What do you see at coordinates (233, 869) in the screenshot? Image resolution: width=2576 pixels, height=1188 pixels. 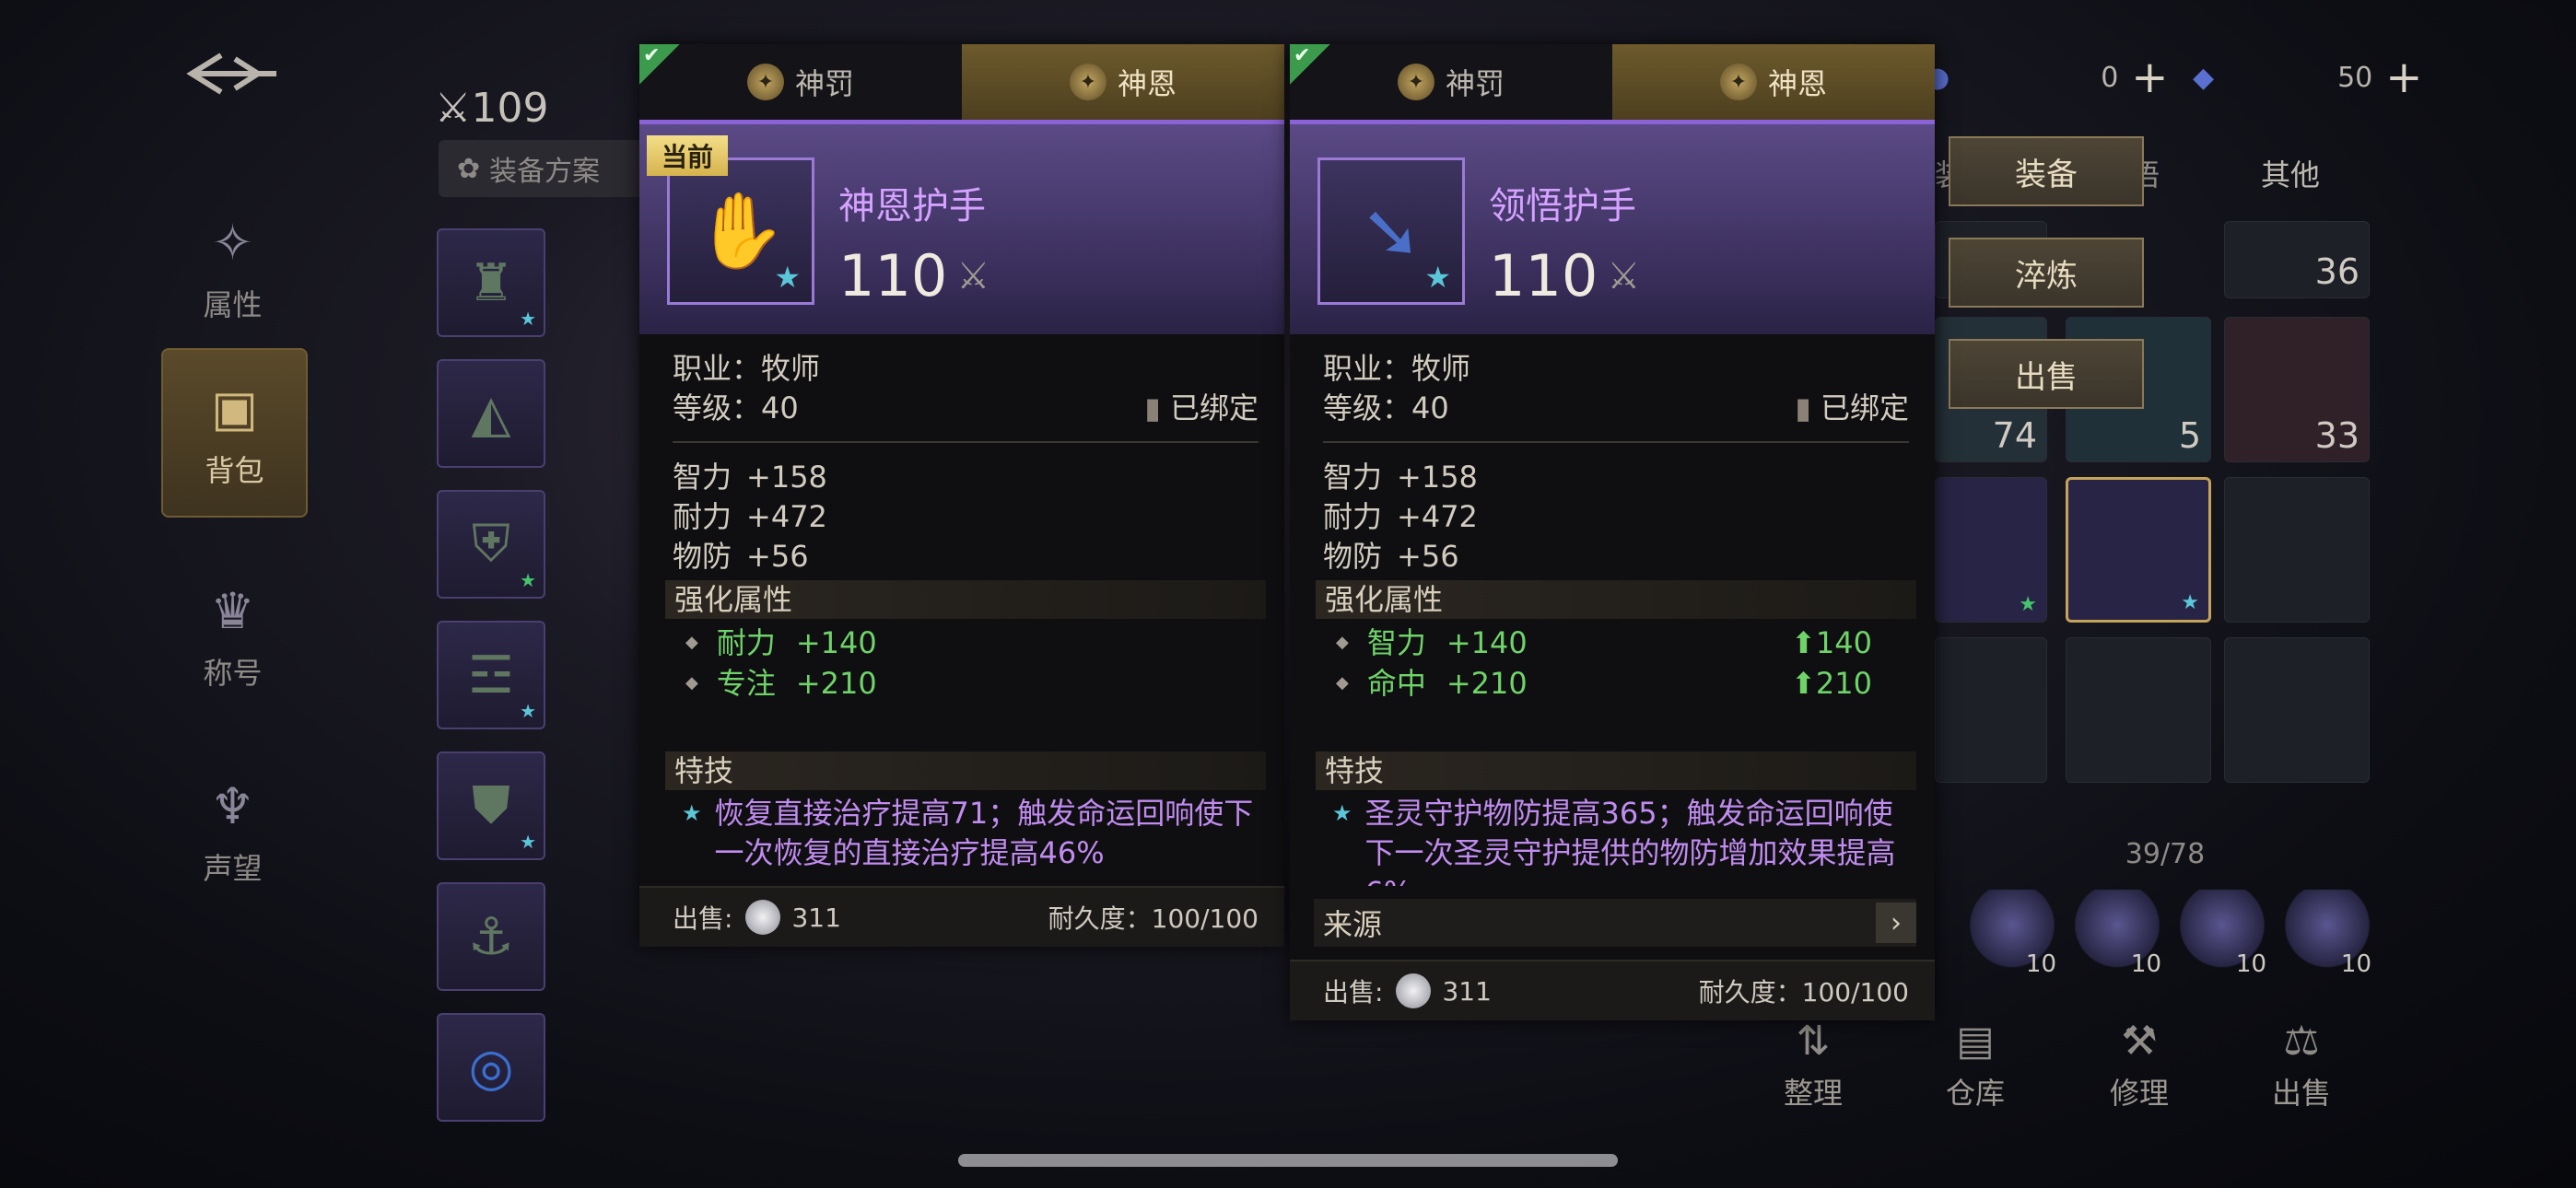 I see `nav-reputation-label: 声望` at bounding box center [233, 869].